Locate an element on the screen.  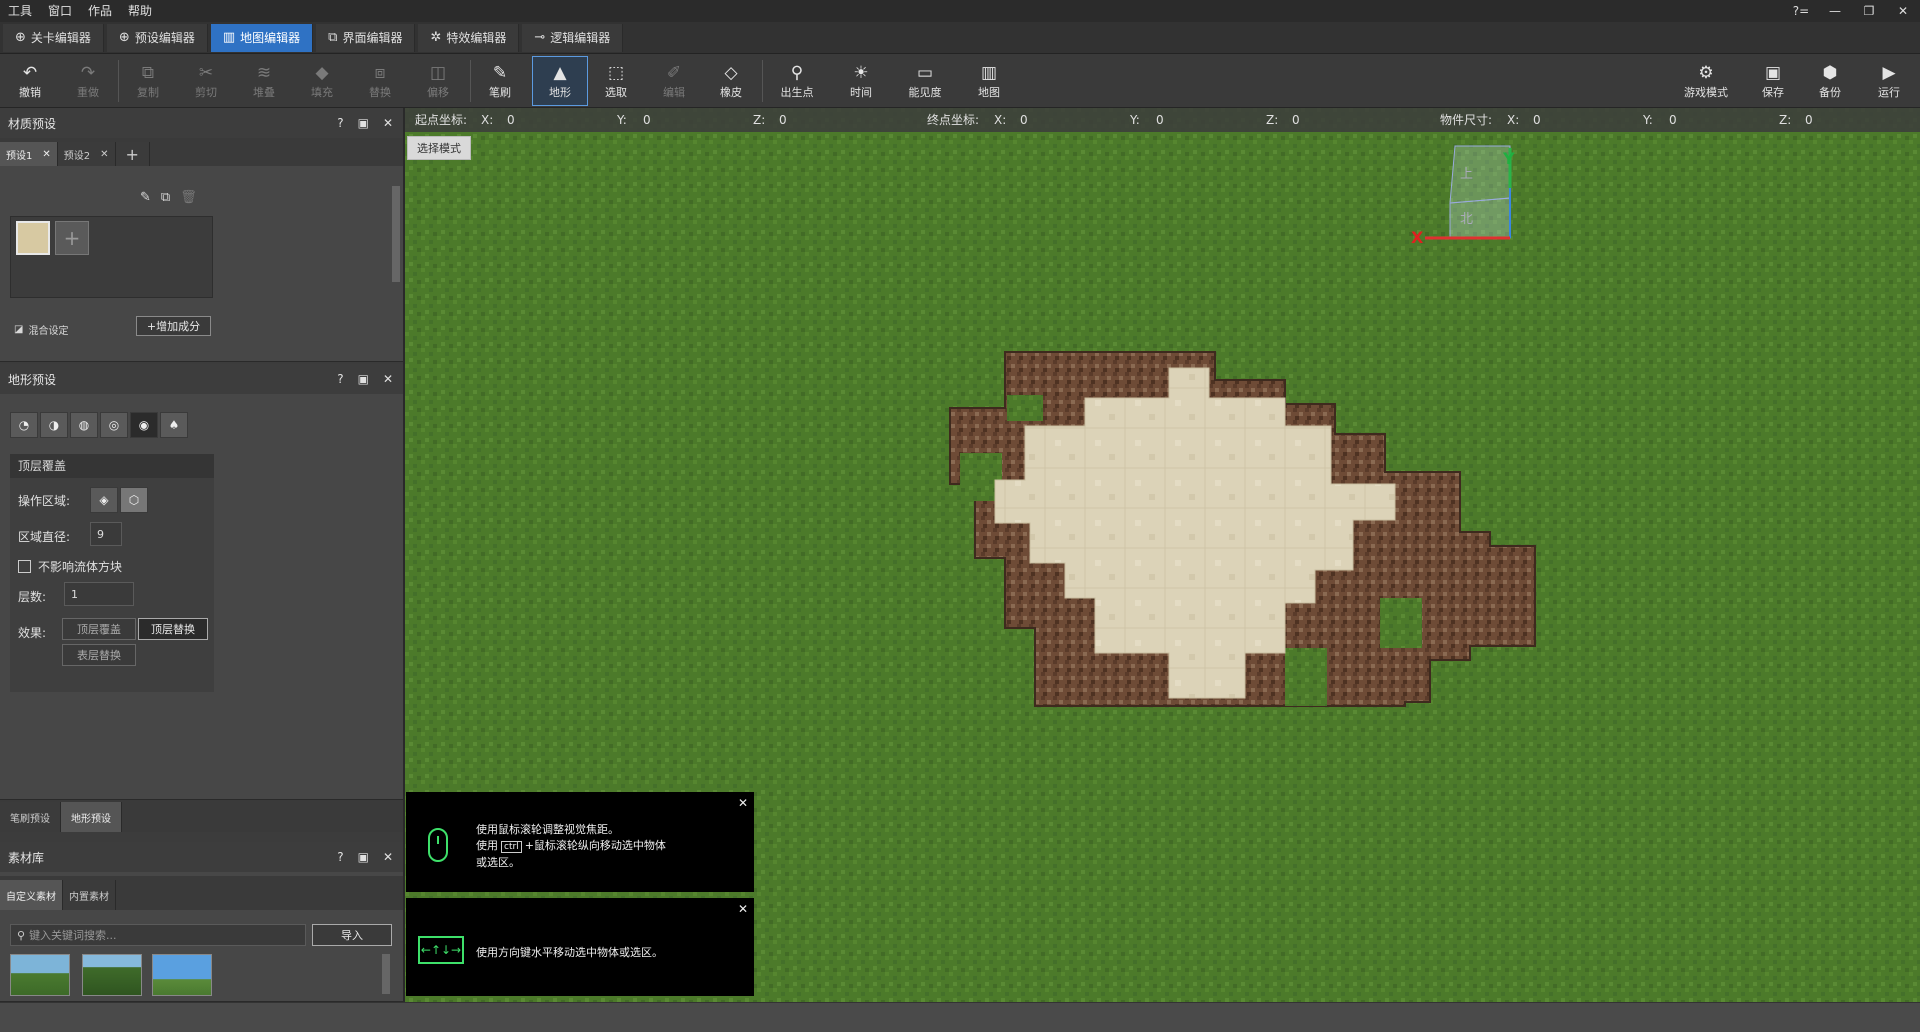
save-button: ▣ 保存 is located at coordinates (1773, 81).